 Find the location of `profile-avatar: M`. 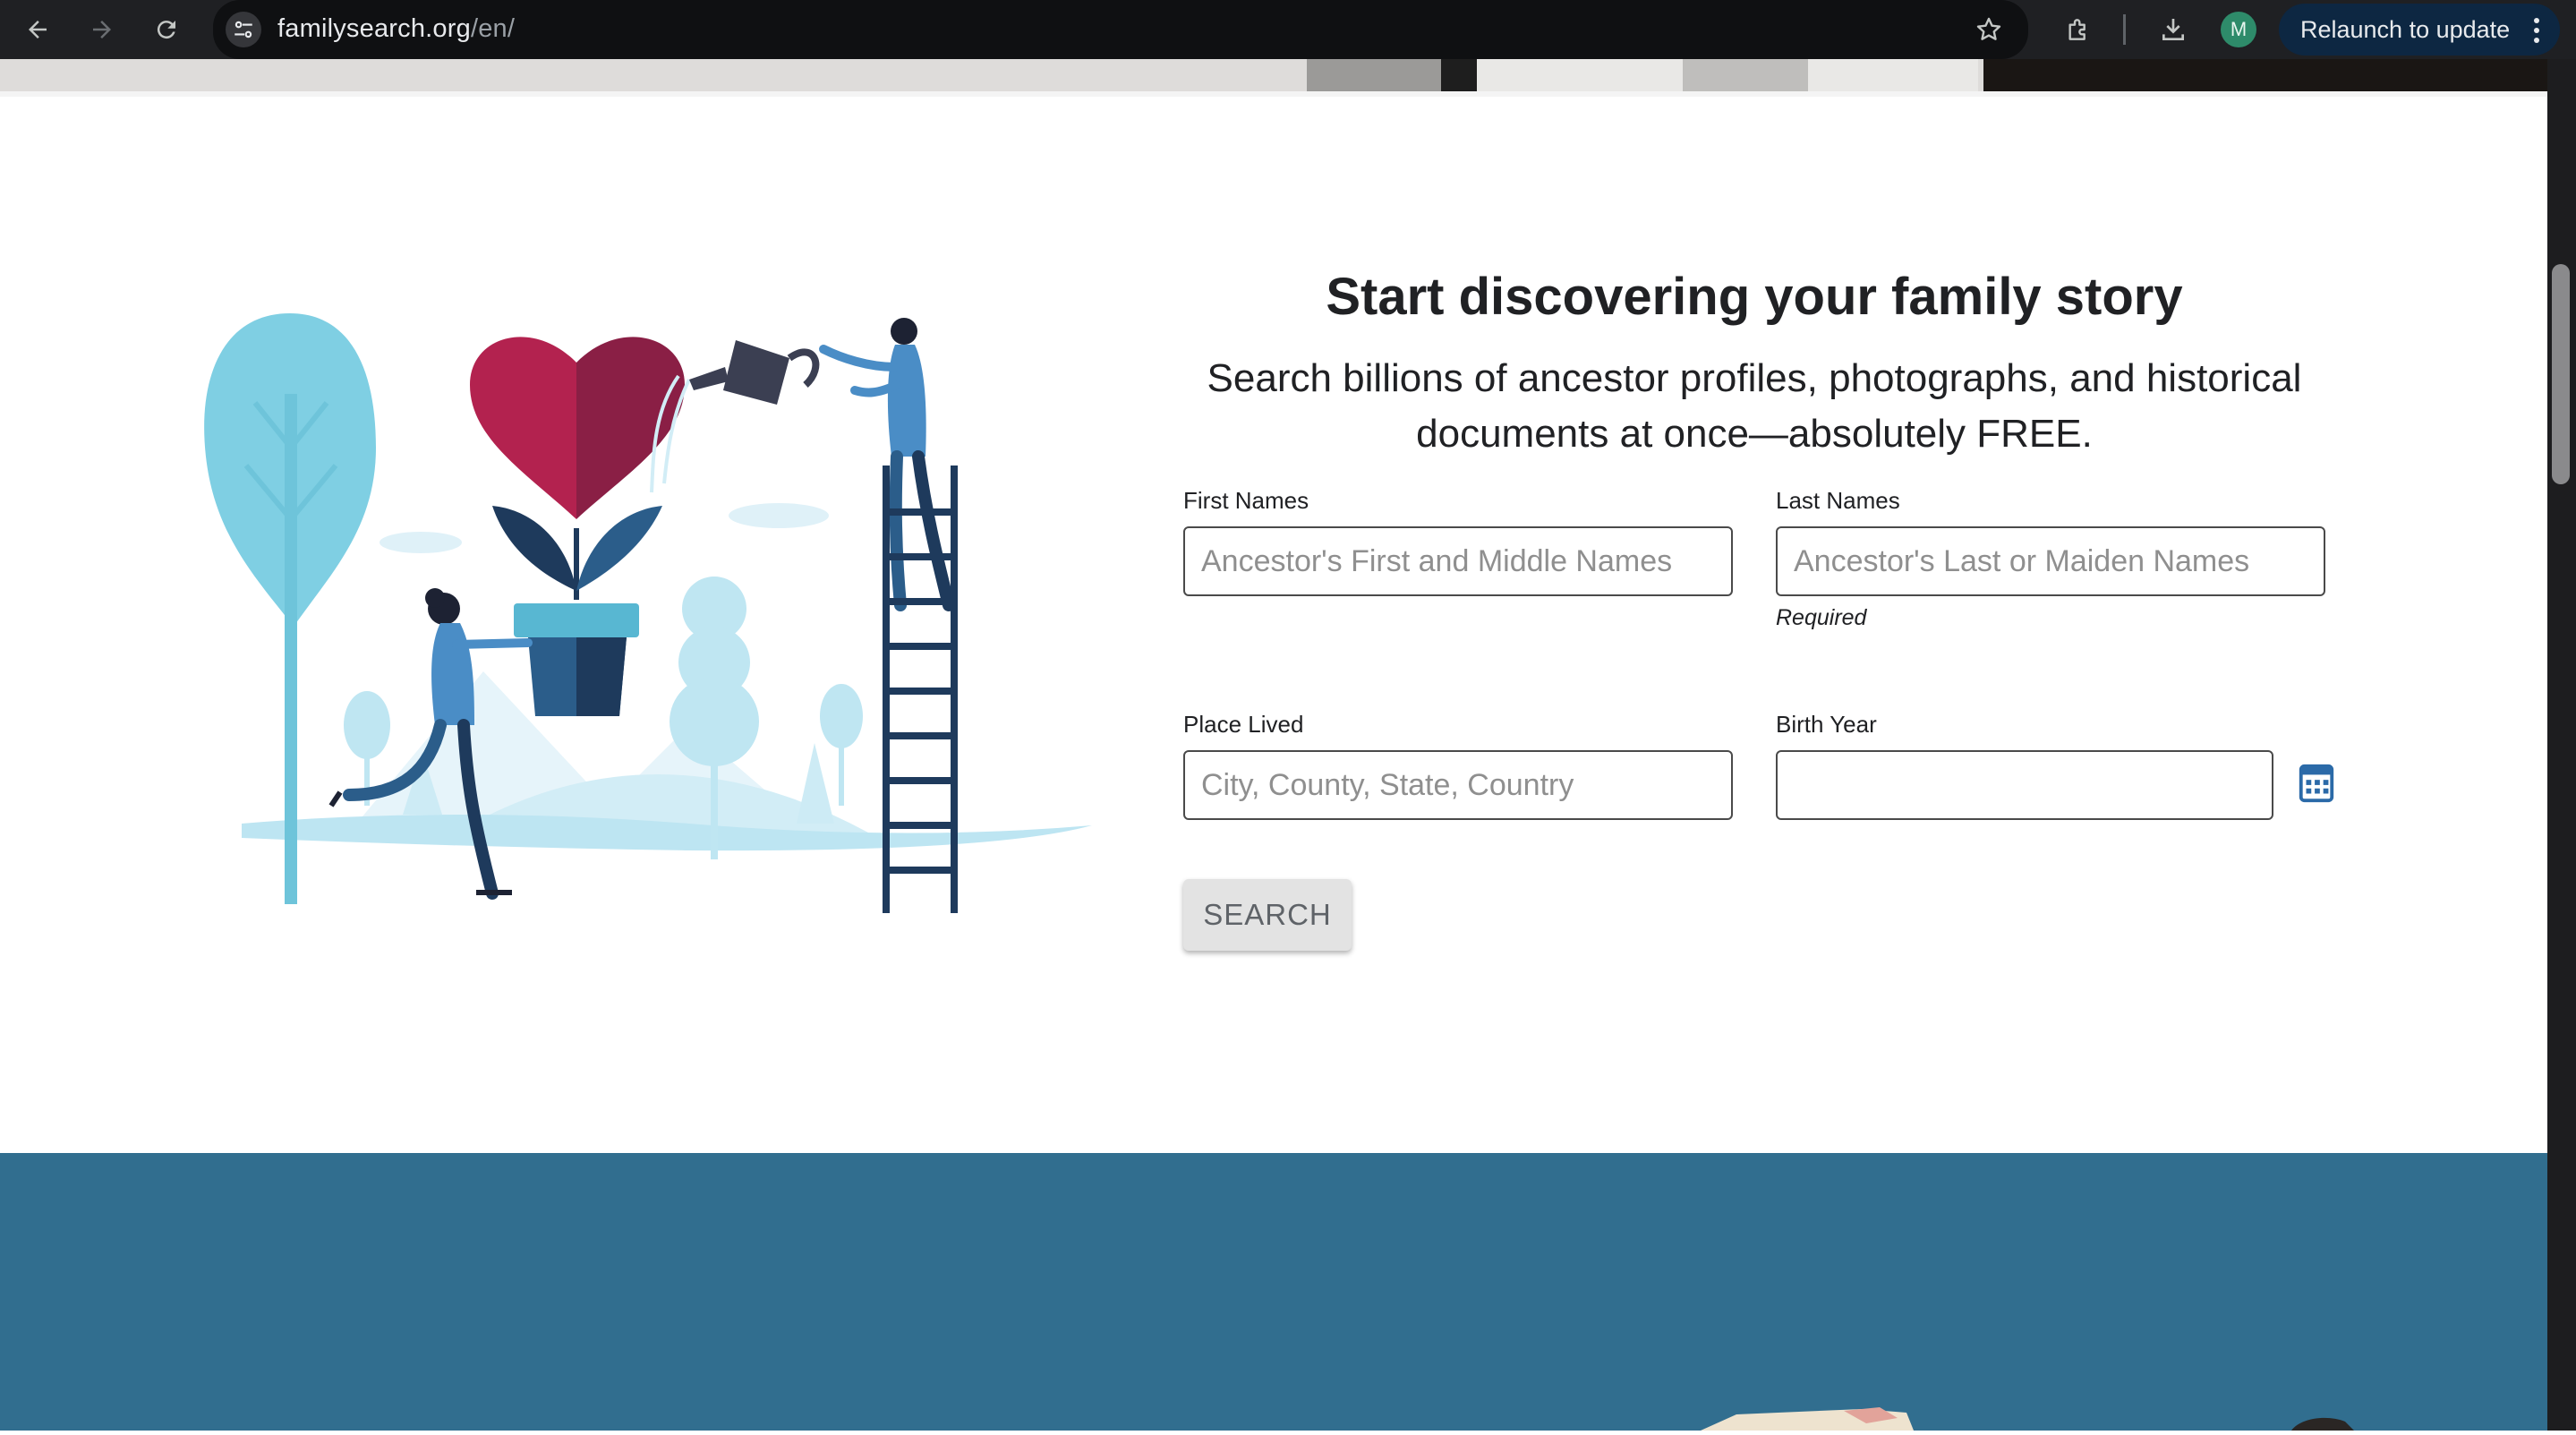

profile-avatar: M is located at coordinates (2238, 29).